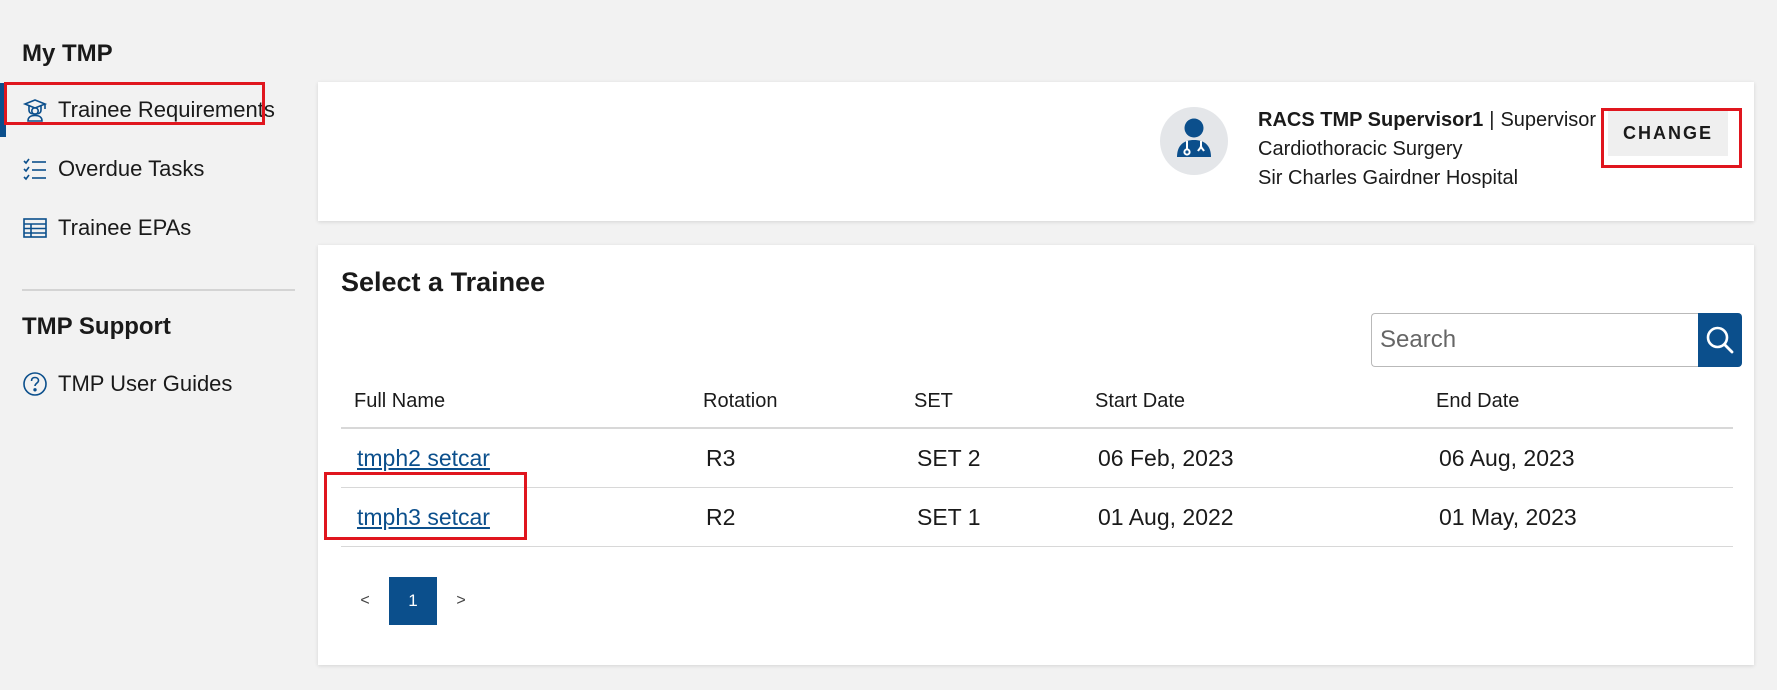 This screenshot has height=690, width=1777. What do you see at coordinates (1388, 178) in the screenshot?
I see `supervisor-hospital: Sir Charles Gairdner Hospital` at bounding box center [1388, 178].